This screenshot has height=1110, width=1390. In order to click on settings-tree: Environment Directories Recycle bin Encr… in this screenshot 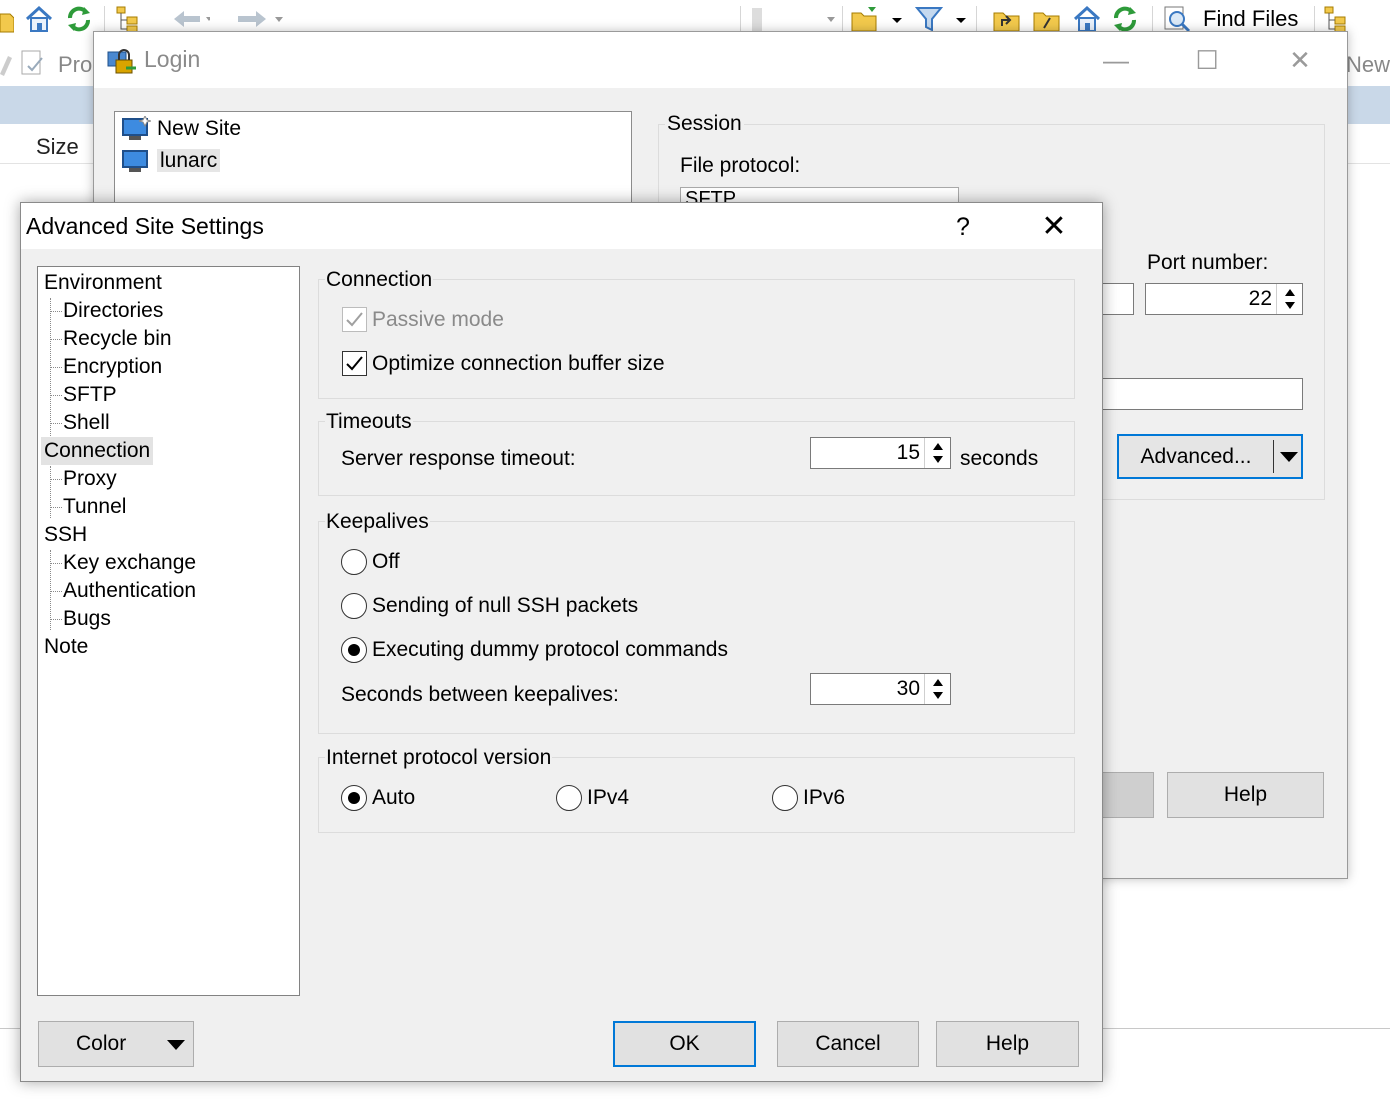, I will do `click(168, 631)`.